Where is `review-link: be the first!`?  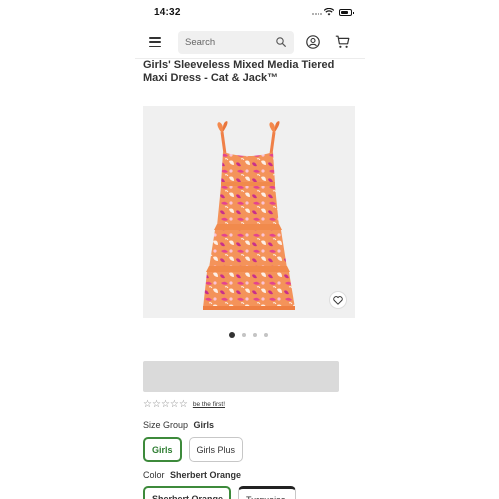 review-link: be the first! is located at coordinates (209, 404).